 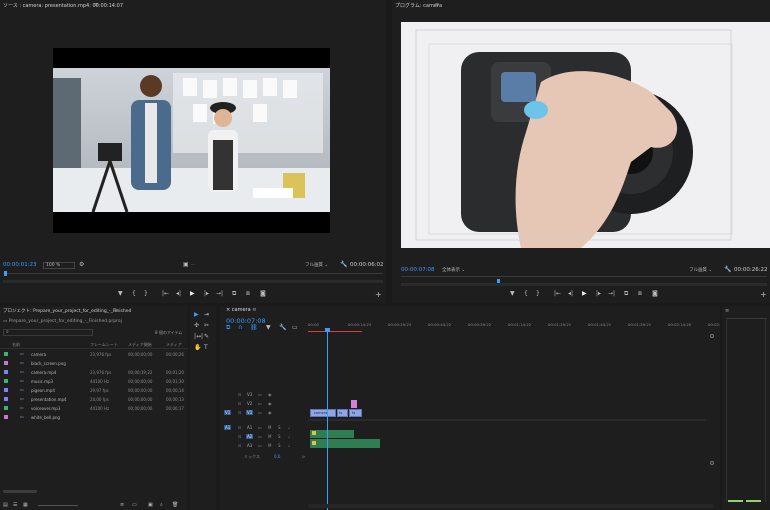 What do you see at coordinates (611, 294) in the screenshot?
I see `program-go-to-out-icon: →|` at bounding box center [611, 294].